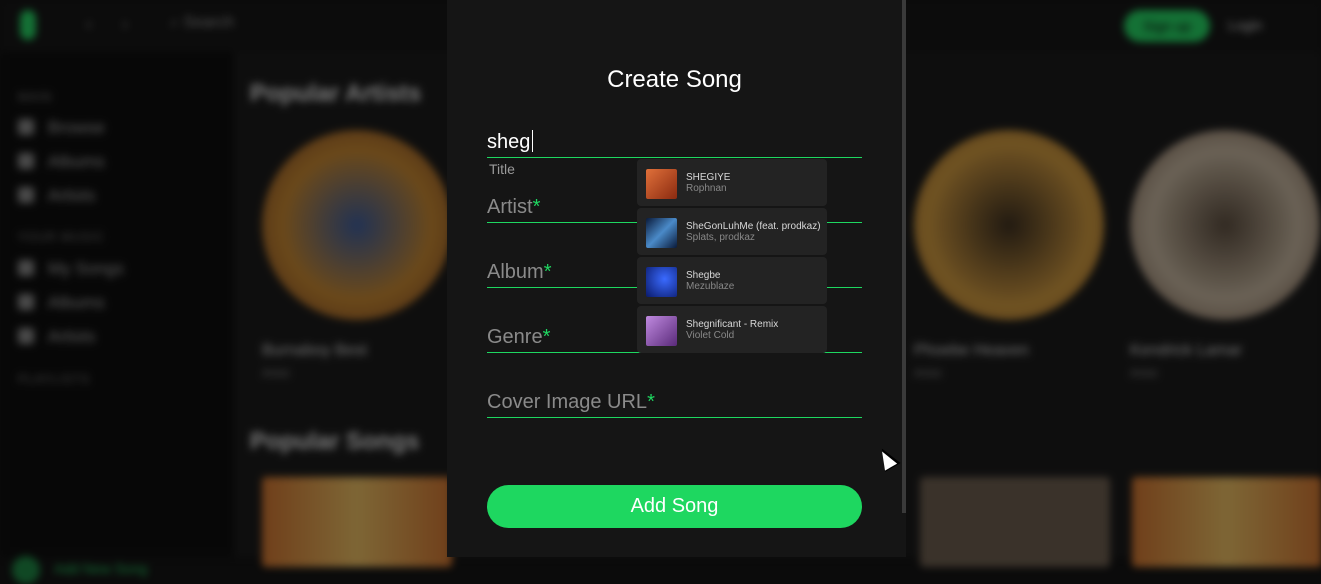 This screenshot has width=1321, height=584. Describe the element at coordinates (732, 182) in the screenshot. I see `suggestion-item: SHEGIYE Rophnan` at that location.